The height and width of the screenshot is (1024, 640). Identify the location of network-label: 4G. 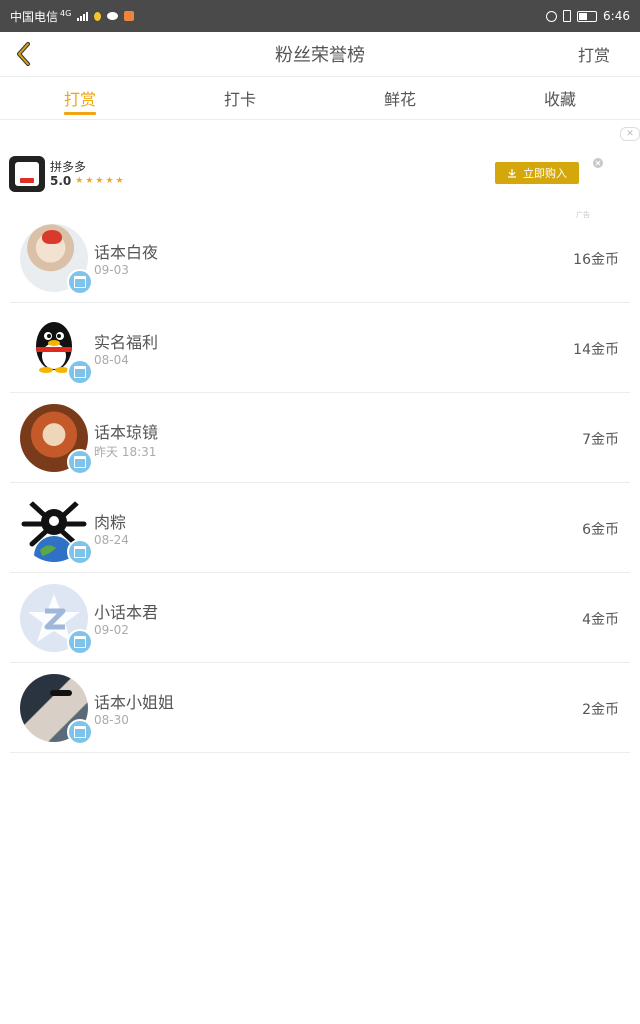
(66, 13).